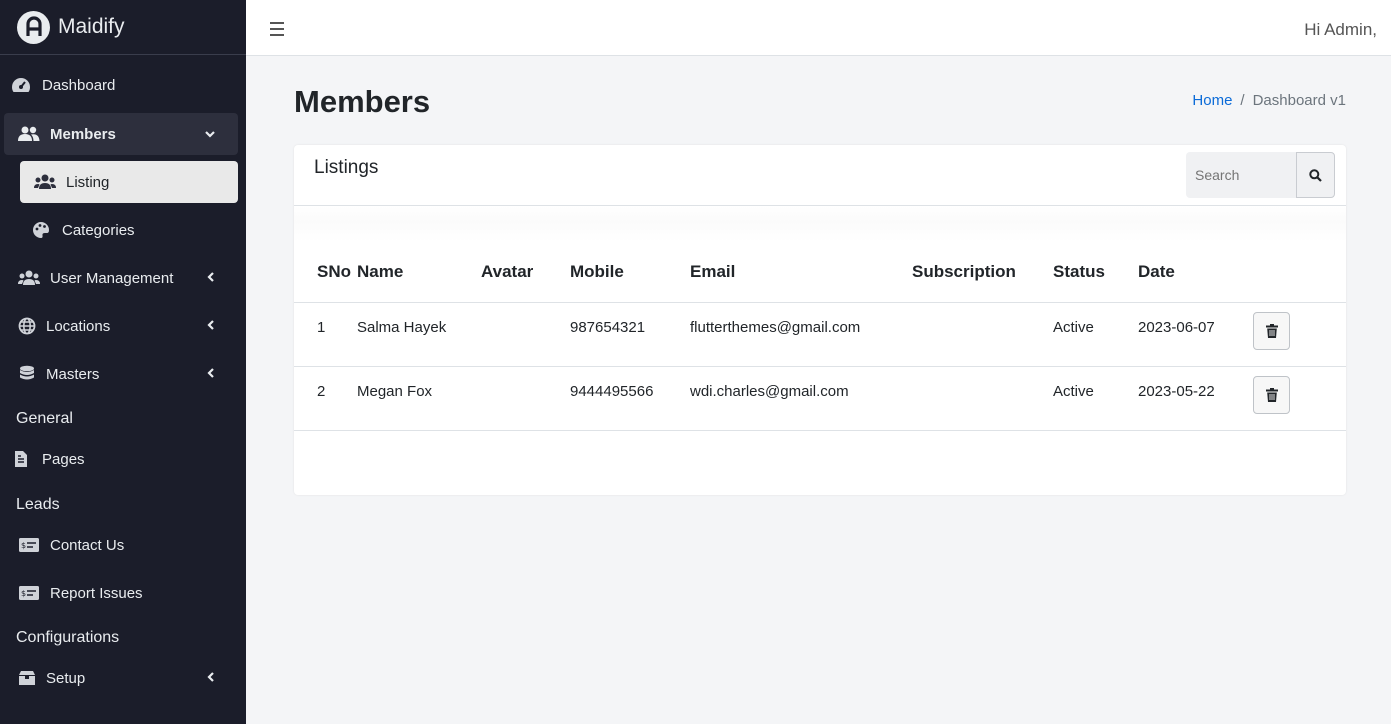 The width and height of the screenshot is (1391, 724). What do you see at coordinates (44, 418) in the screenshot?
I see `sidebar-header-general: General` at bounding box center [44, 418].